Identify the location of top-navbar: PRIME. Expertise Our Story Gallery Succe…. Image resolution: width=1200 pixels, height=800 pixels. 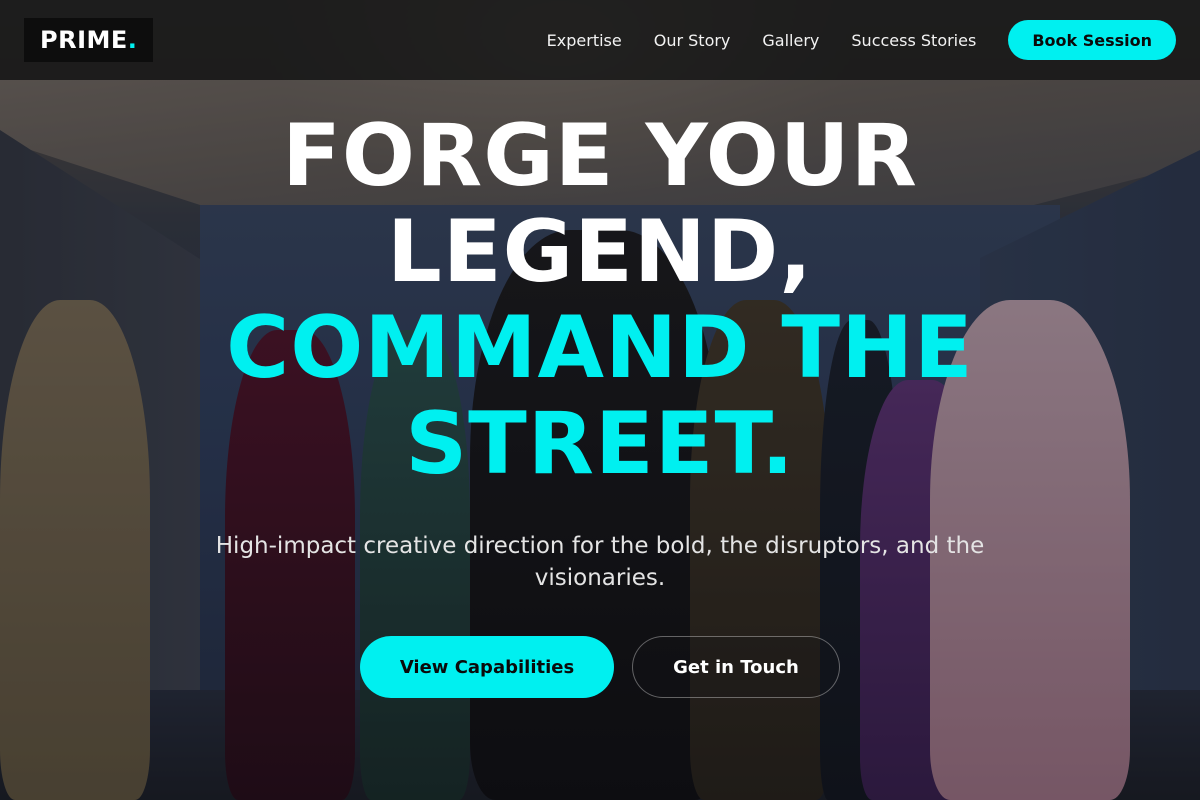
(600, 40).